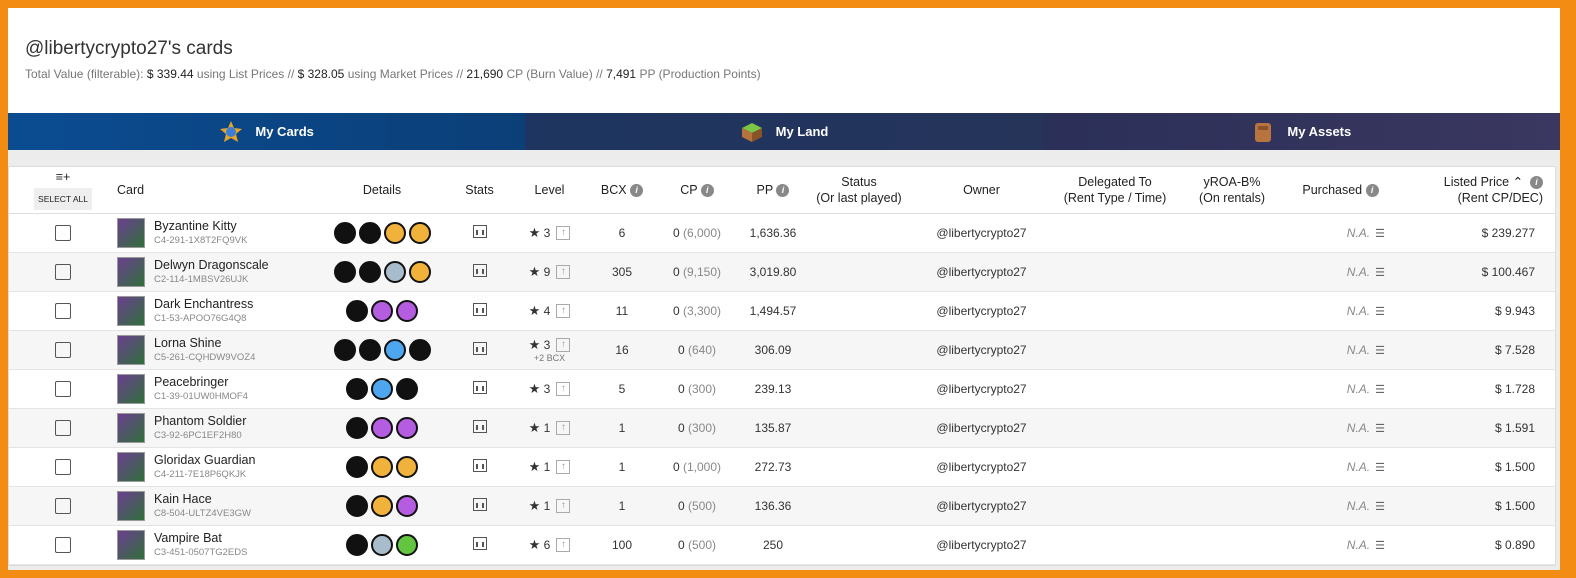  What do you see at coordinates (203, 304) in the screenshot?
I see `card-name: Dark Enchantress` at bounding box center [203, 304].